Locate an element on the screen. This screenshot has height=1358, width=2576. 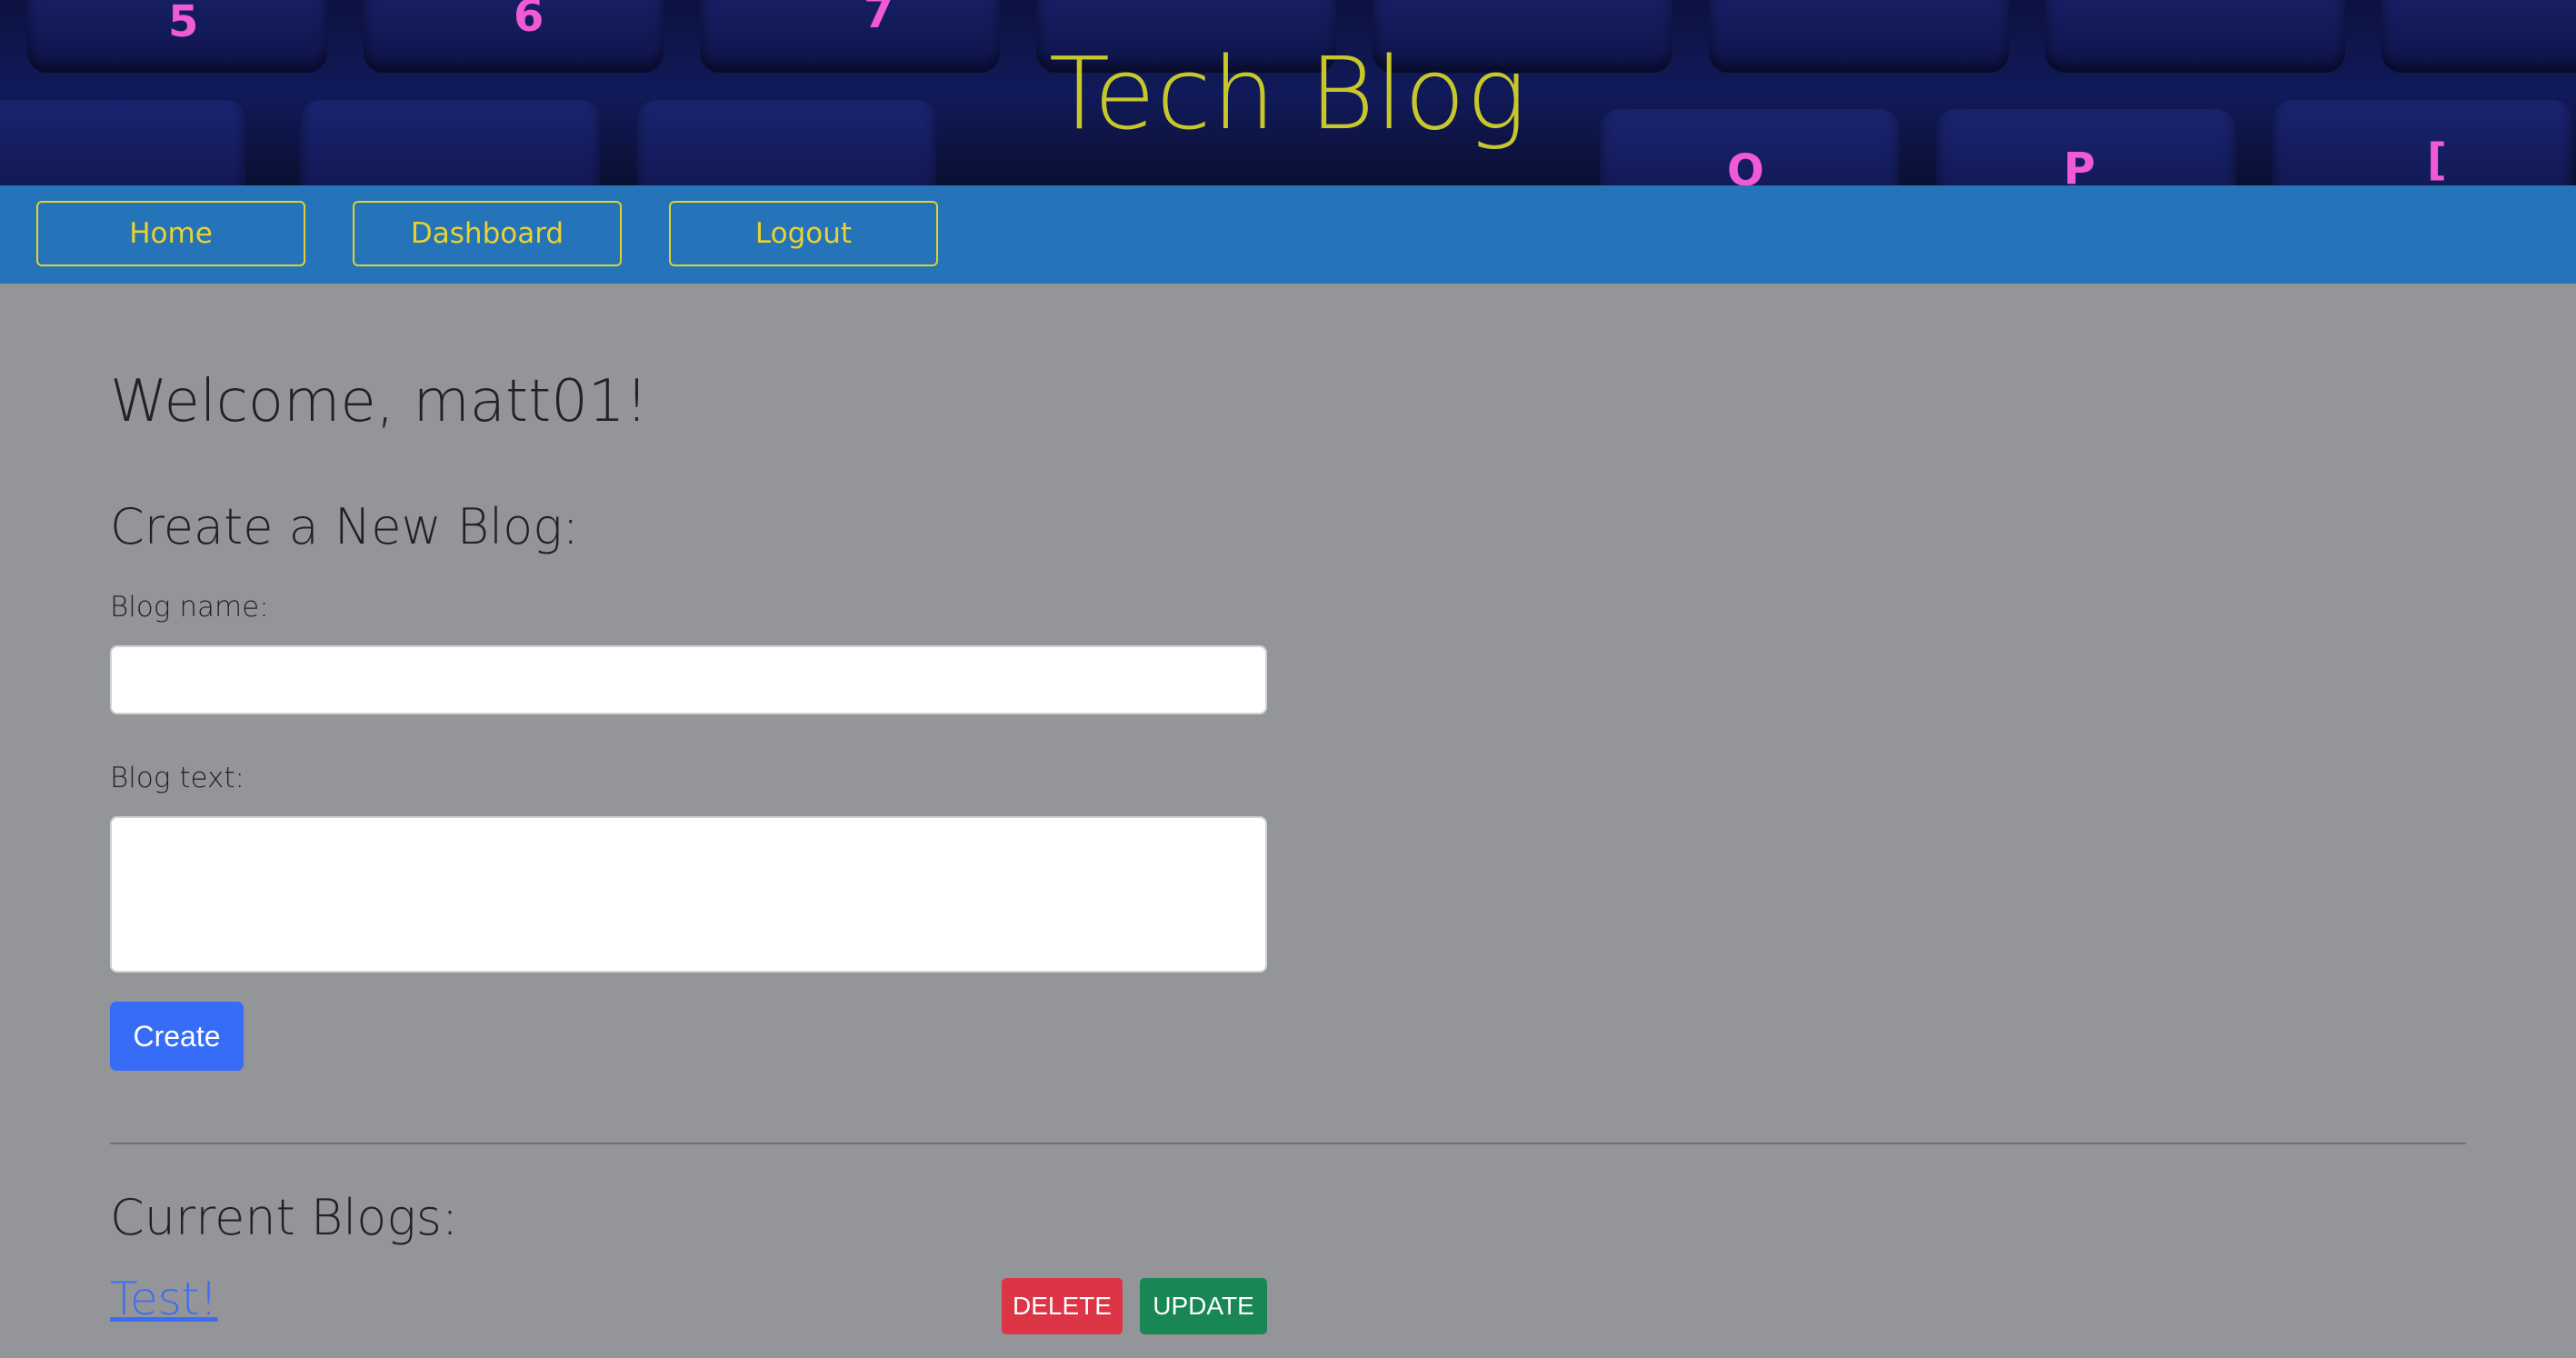
blog-title-link: Test! is located at coordinates (164, 1299).